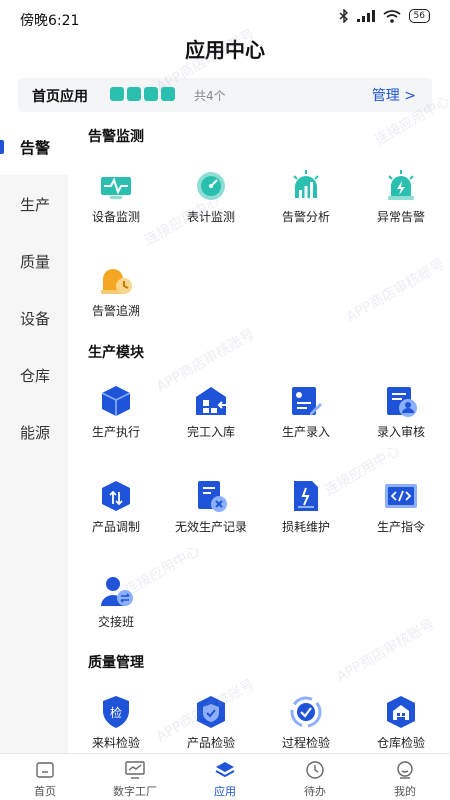  I want to click on sidebar-item-production: 生产, so click(34, 203).